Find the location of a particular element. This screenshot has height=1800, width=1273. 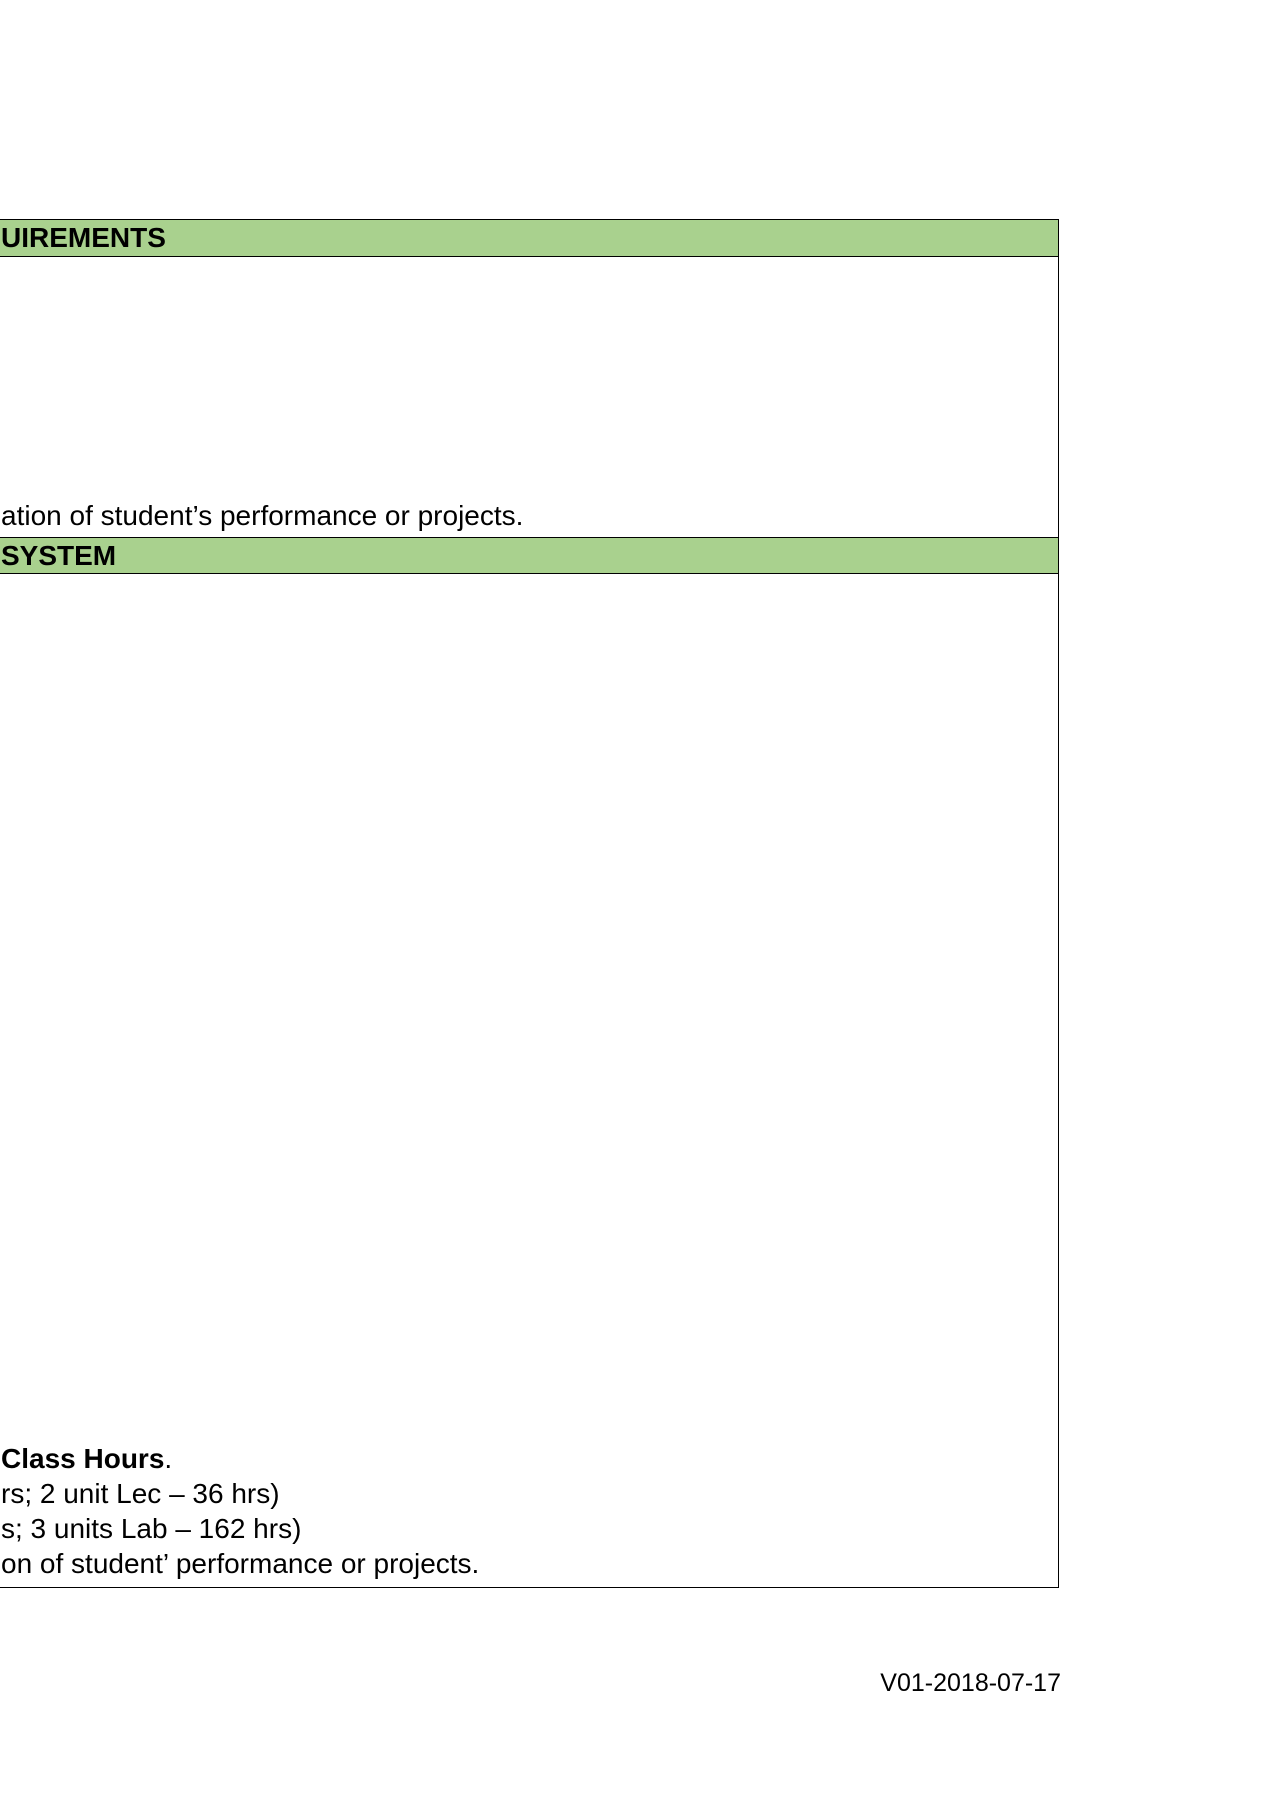

grading-system-section-header: SYSTEM is located at coordinates (529, 555).